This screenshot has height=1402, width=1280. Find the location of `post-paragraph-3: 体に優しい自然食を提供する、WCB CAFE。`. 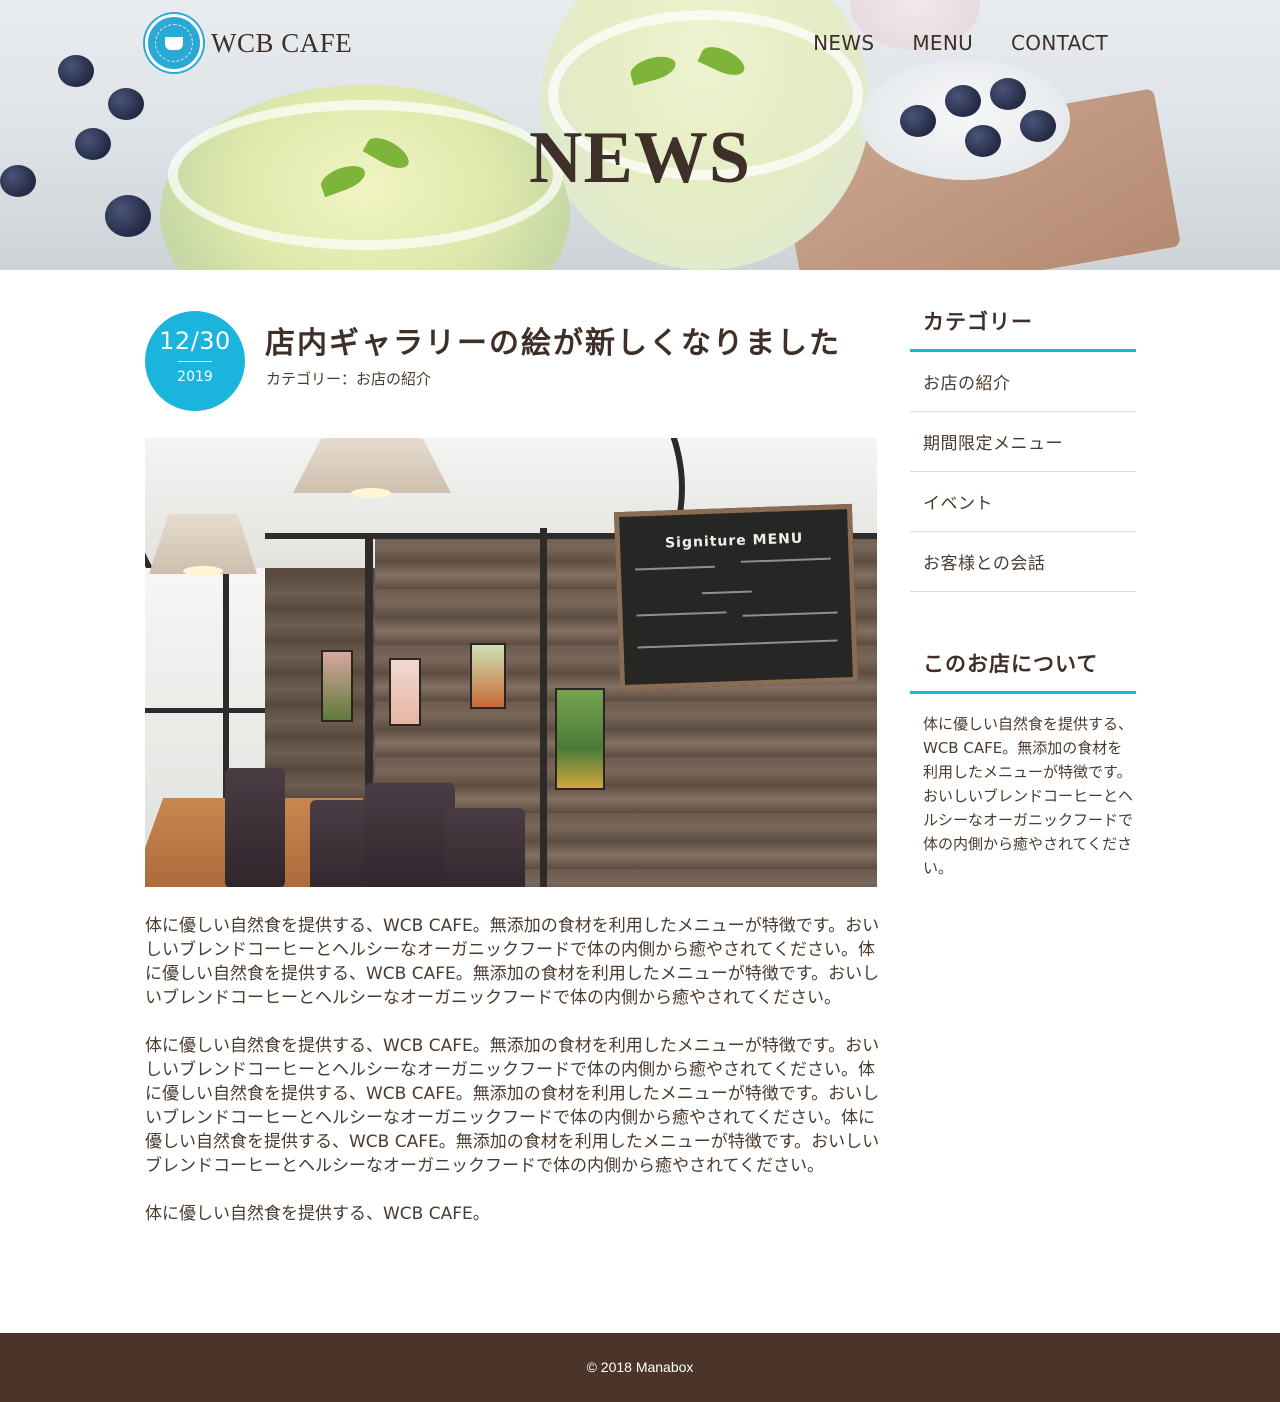

post-paragraph-3: 体に優しい自然食を提供する、WCB CAFE。 is located at coordinates (317, 1214).